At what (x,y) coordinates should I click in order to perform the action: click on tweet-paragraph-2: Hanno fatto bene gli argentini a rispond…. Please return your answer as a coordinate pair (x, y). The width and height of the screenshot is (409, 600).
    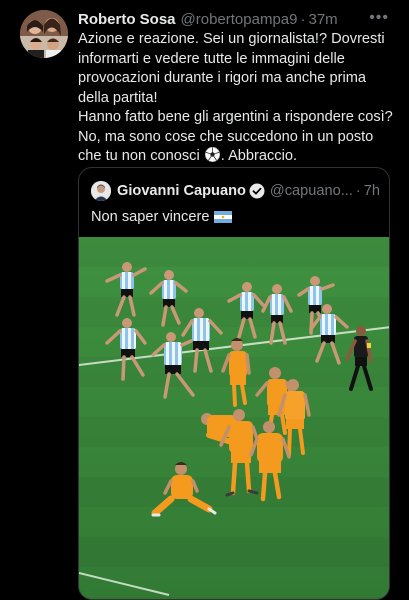
    Looking at the image, I should click on (237, 137).